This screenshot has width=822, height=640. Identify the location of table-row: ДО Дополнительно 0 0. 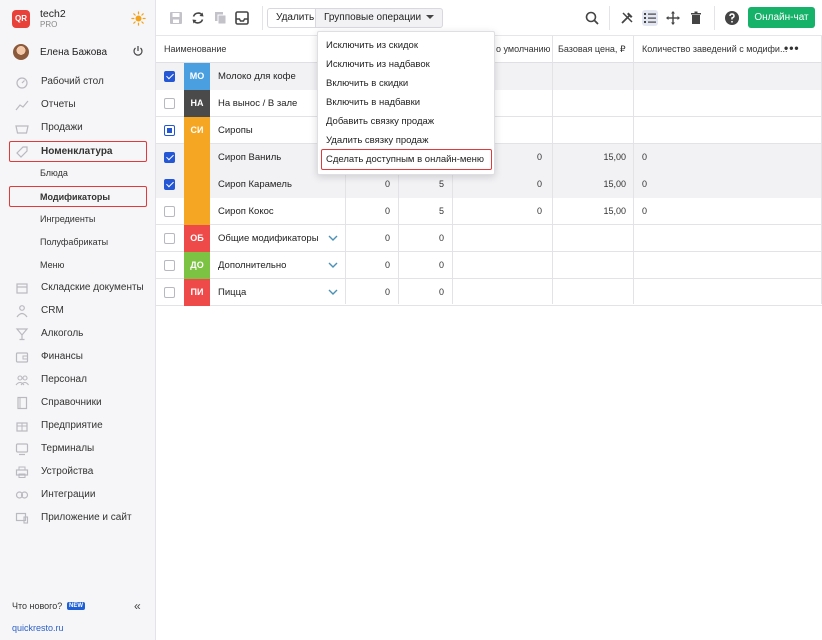
(489, 265).